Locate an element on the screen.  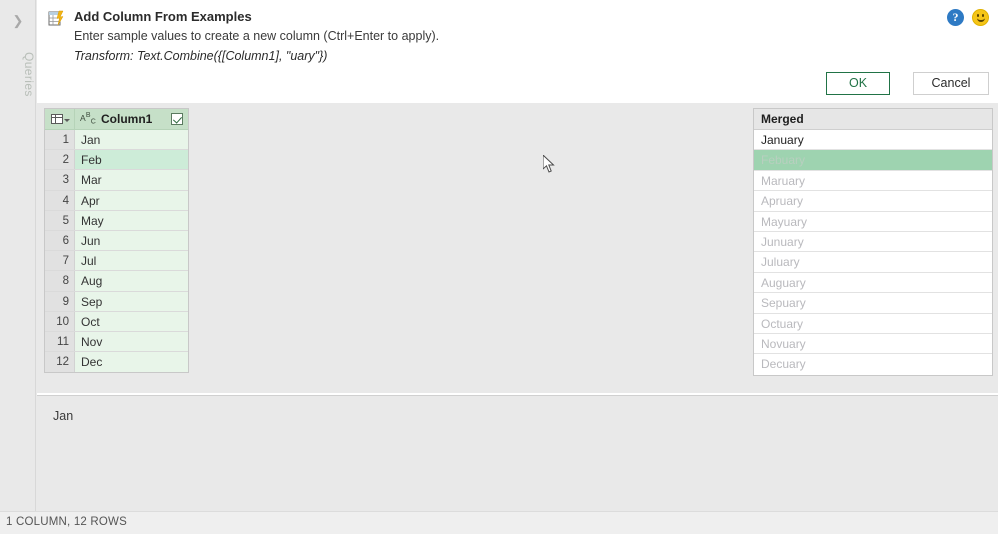
merged-row: Decuary is located at coordinates (873, 364).